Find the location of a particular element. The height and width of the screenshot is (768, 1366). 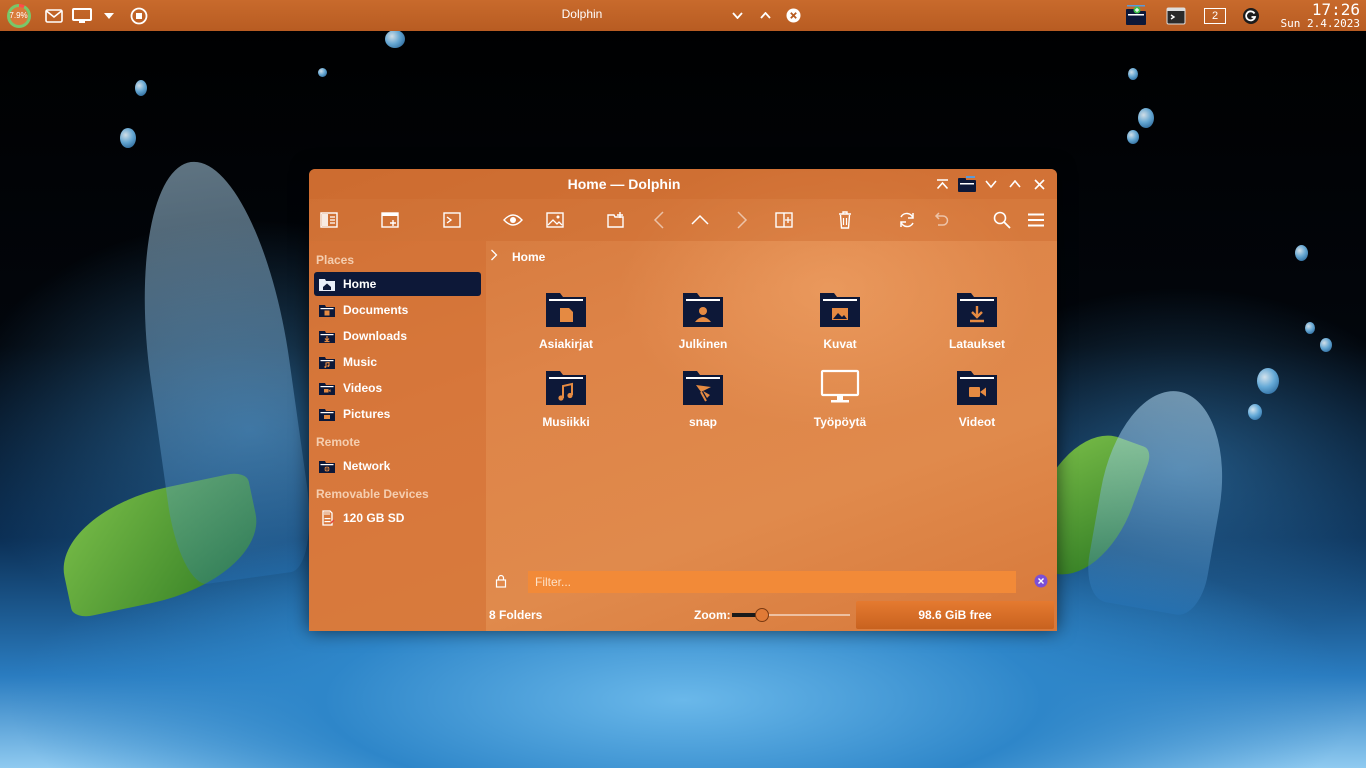

image-icon is located at coordinates (555, 220).